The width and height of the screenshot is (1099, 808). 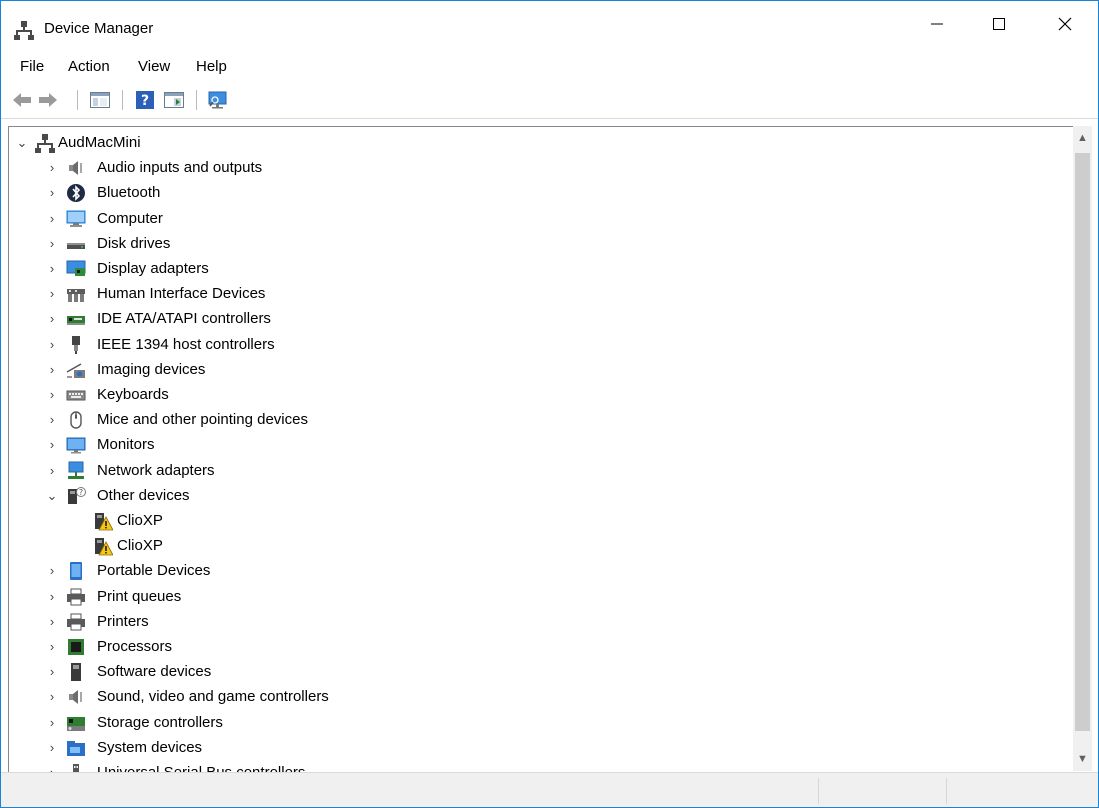 What do you see at coordinates (76, 571) in the screenshot?
I see `portable-device-icon` at bounding box center [76, 571].